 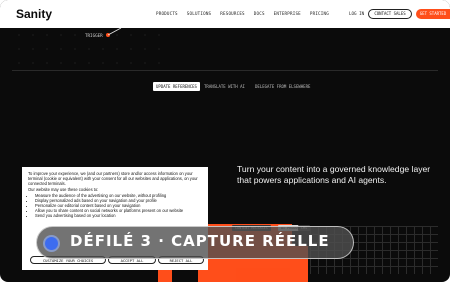 I want to click on nav-resources: RESOURCES, so click(x=232, y=13).